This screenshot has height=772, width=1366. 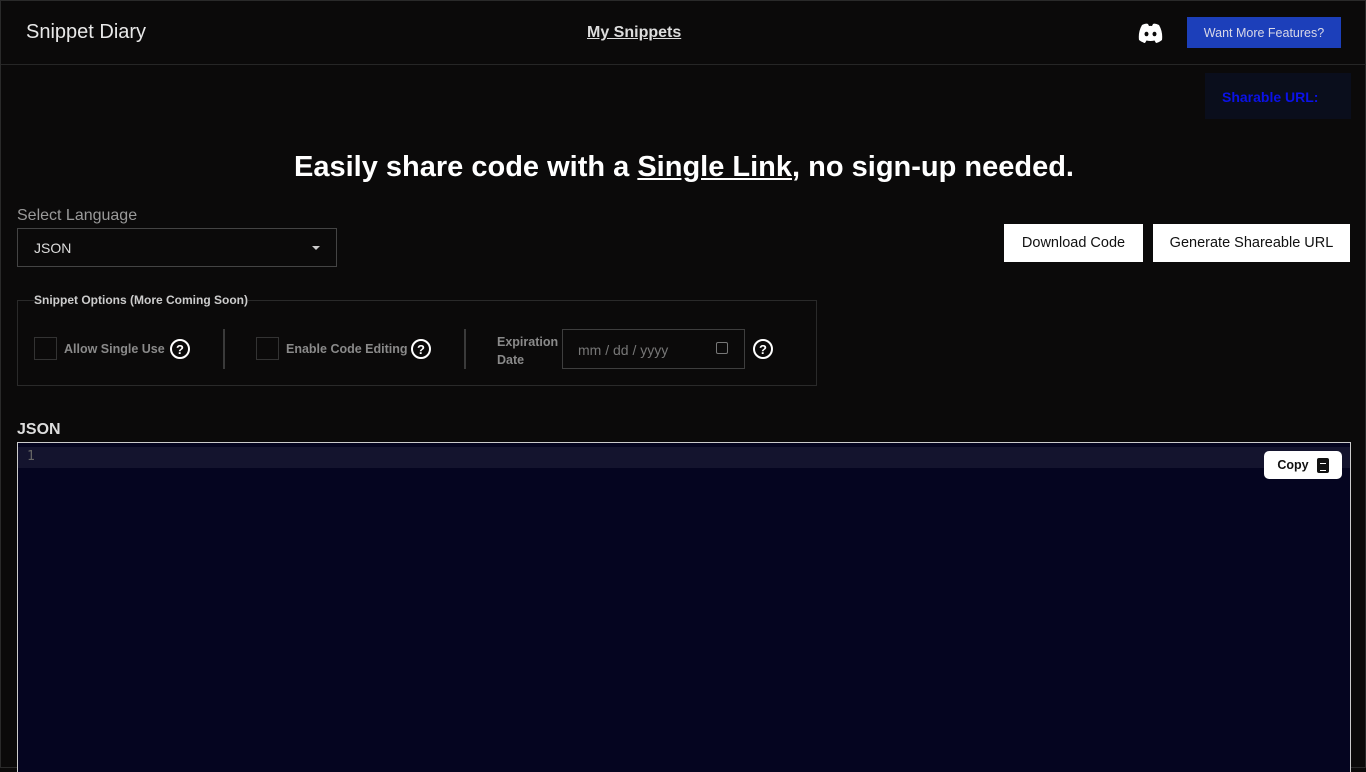 I want to click on language-select: JSON, so click(x=177, y=247).